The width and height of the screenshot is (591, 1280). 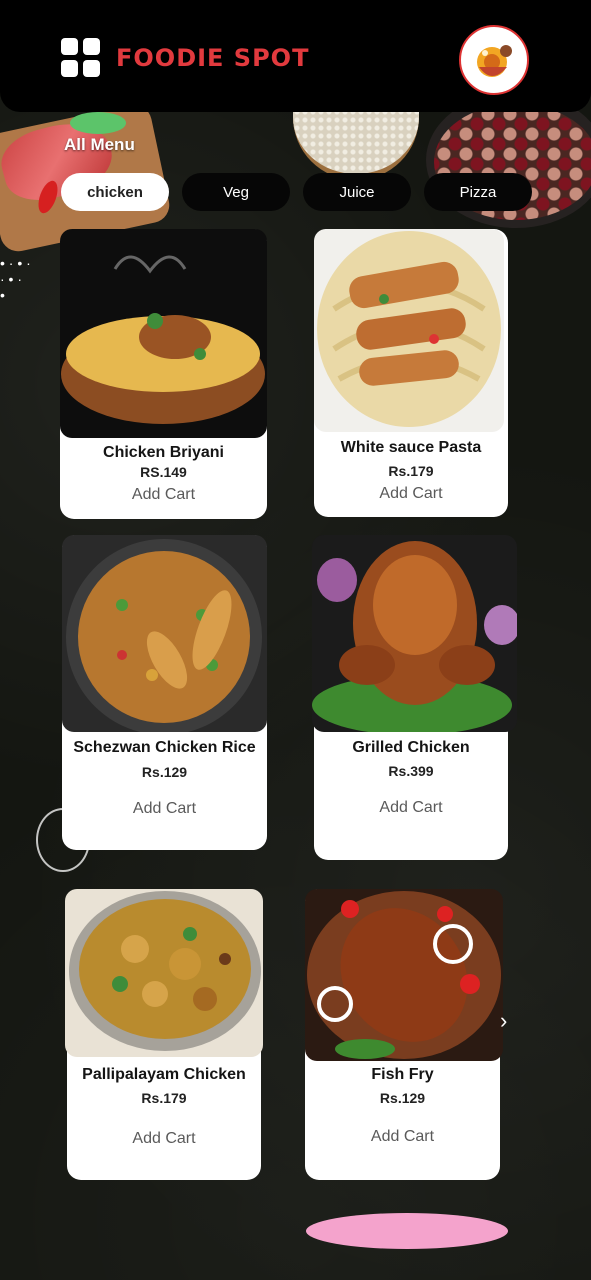 I want to click on pallipalayam-chicken-image, so click(x=164, y=973).